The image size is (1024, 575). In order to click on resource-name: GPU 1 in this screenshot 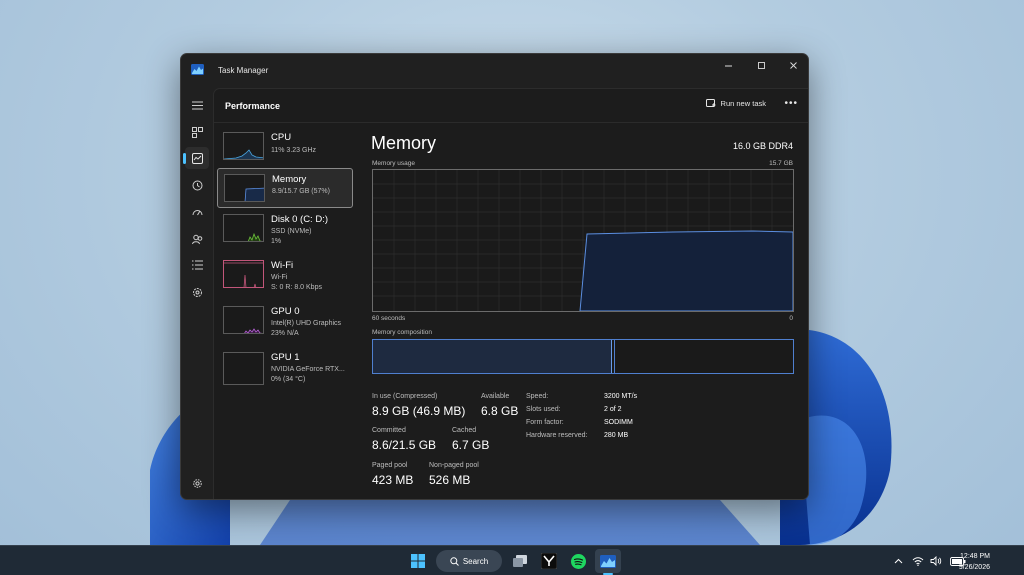, I will do `click(285, 357)`.